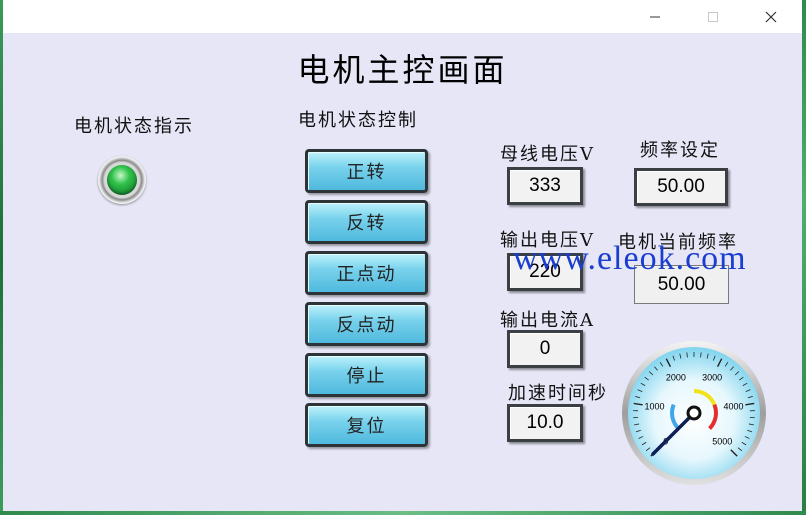 The width and height of the screenshot is (806, 515). What do you see at coordinates (722, 441) in the screenshot?
I see `gauge-tick-label: 5000` at bounding box center [722, 441].